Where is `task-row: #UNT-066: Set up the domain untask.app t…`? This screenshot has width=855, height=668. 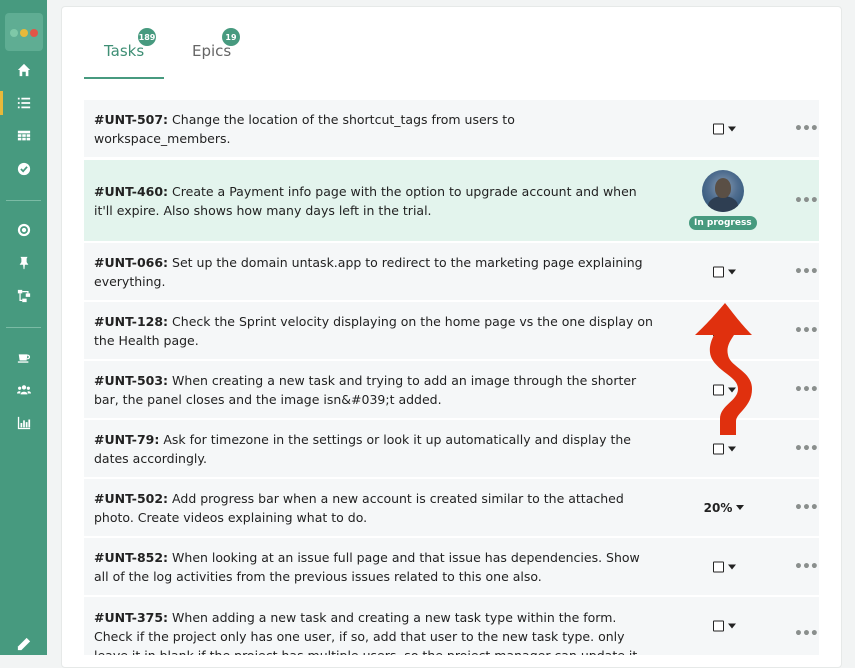
task-row: #UNT-066: Set up the domain untask.app t… is located at coordinates (451, 271).